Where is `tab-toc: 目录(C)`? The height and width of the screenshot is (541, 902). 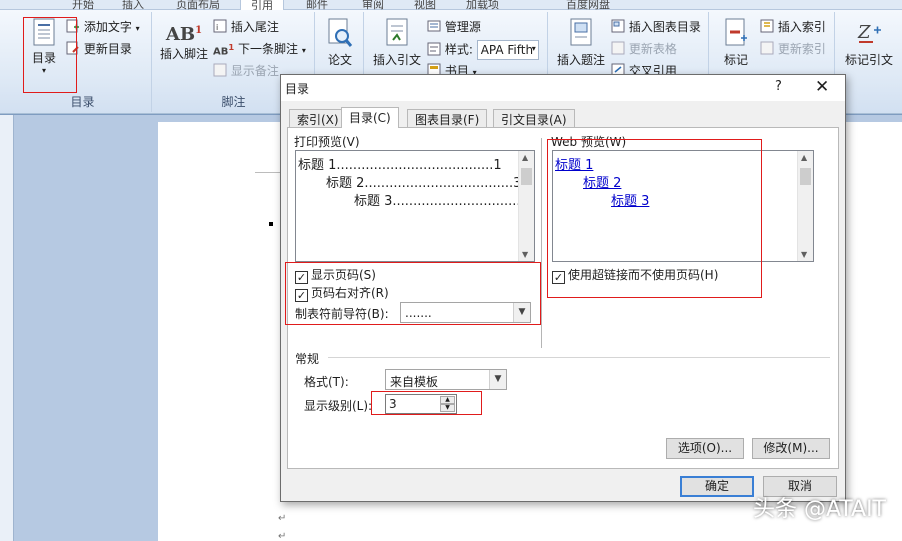
tab-toc: 目录(C) is located at coordinates (370, 117).